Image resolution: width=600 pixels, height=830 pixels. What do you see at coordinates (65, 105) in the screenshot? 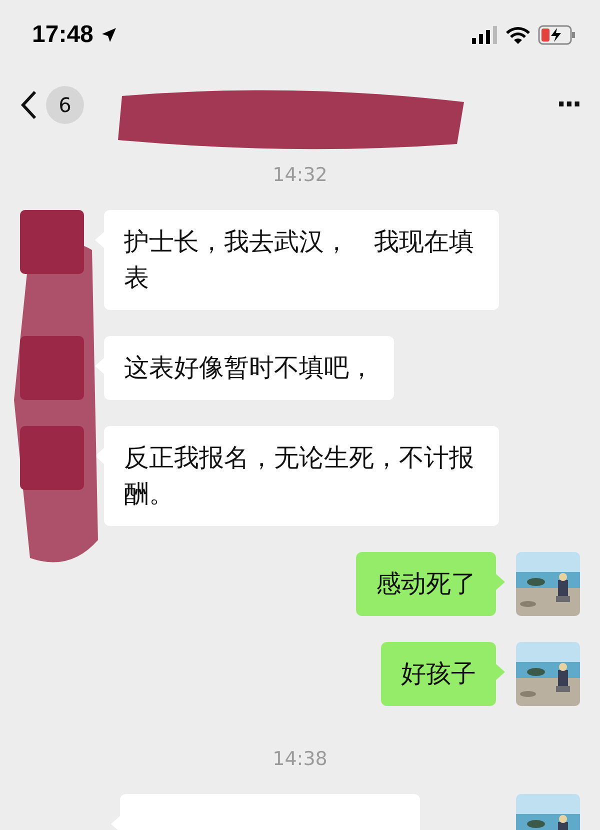
I see `unread-count-badge: 6` at bounding box center [65, 105].